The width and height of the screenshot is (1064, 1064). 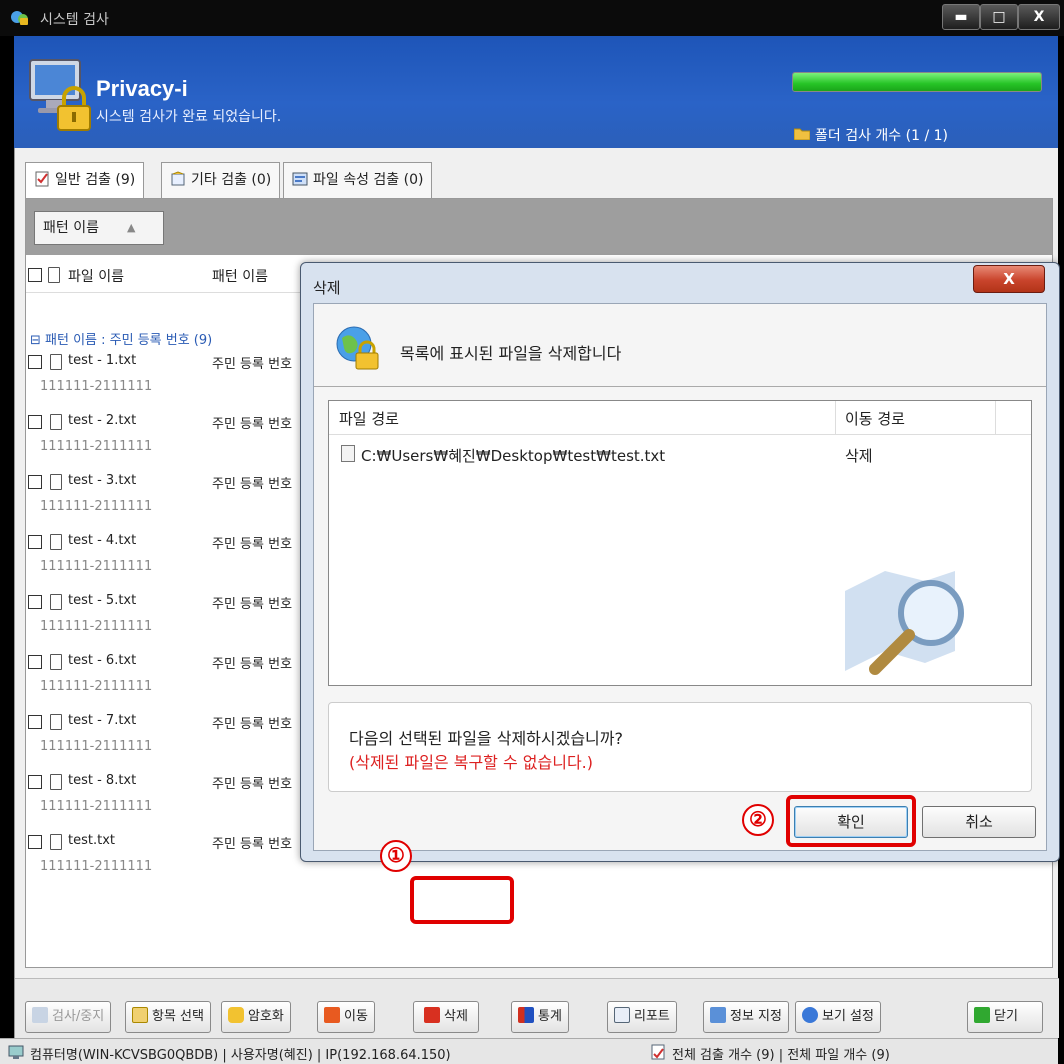 What do you see at coordinates (236, 1015) in the screenshot?
I see `lock-icon` at bounding box center [236, 1015].